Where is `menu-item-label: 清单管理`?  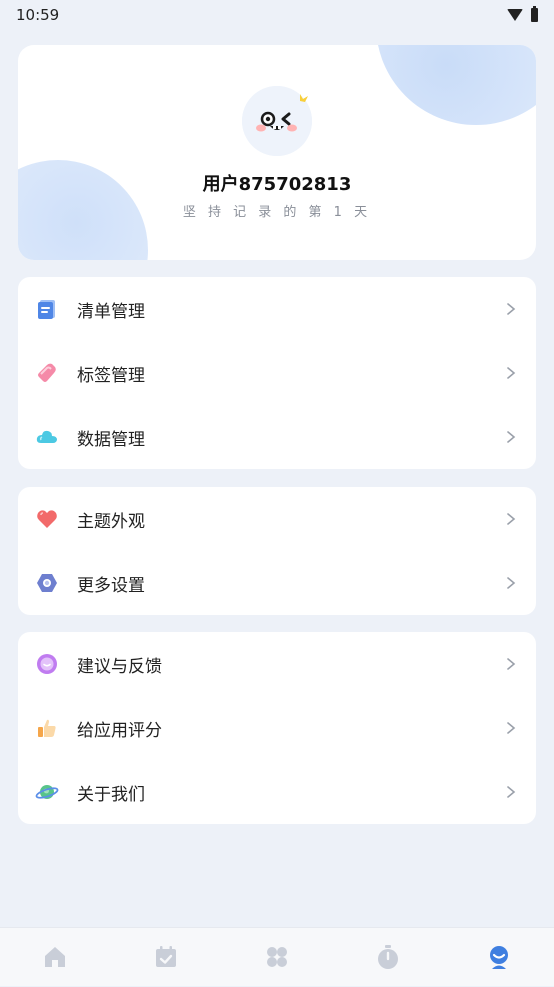 menu-item-label: 清单管理 is located at coordinates (111, 311).